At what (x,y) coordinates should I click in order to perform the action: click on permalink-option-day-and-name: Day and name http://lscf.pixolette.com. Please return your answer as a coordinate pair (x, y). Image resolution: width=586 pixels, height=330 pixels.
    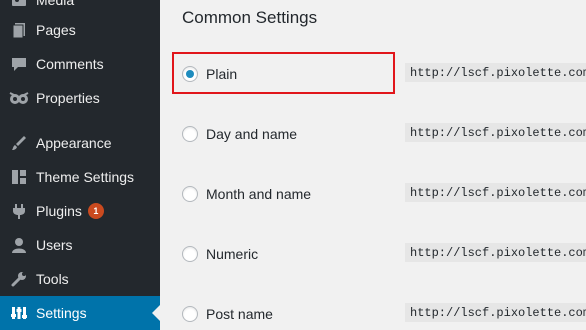
    Looking at the image, I should click on (384, 134).